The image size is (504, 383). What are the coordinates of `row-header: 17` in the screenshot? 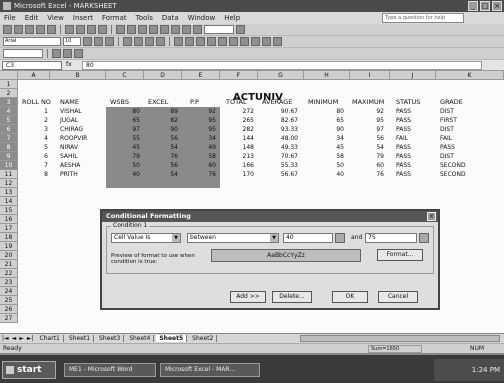 It's located at (9, 228).